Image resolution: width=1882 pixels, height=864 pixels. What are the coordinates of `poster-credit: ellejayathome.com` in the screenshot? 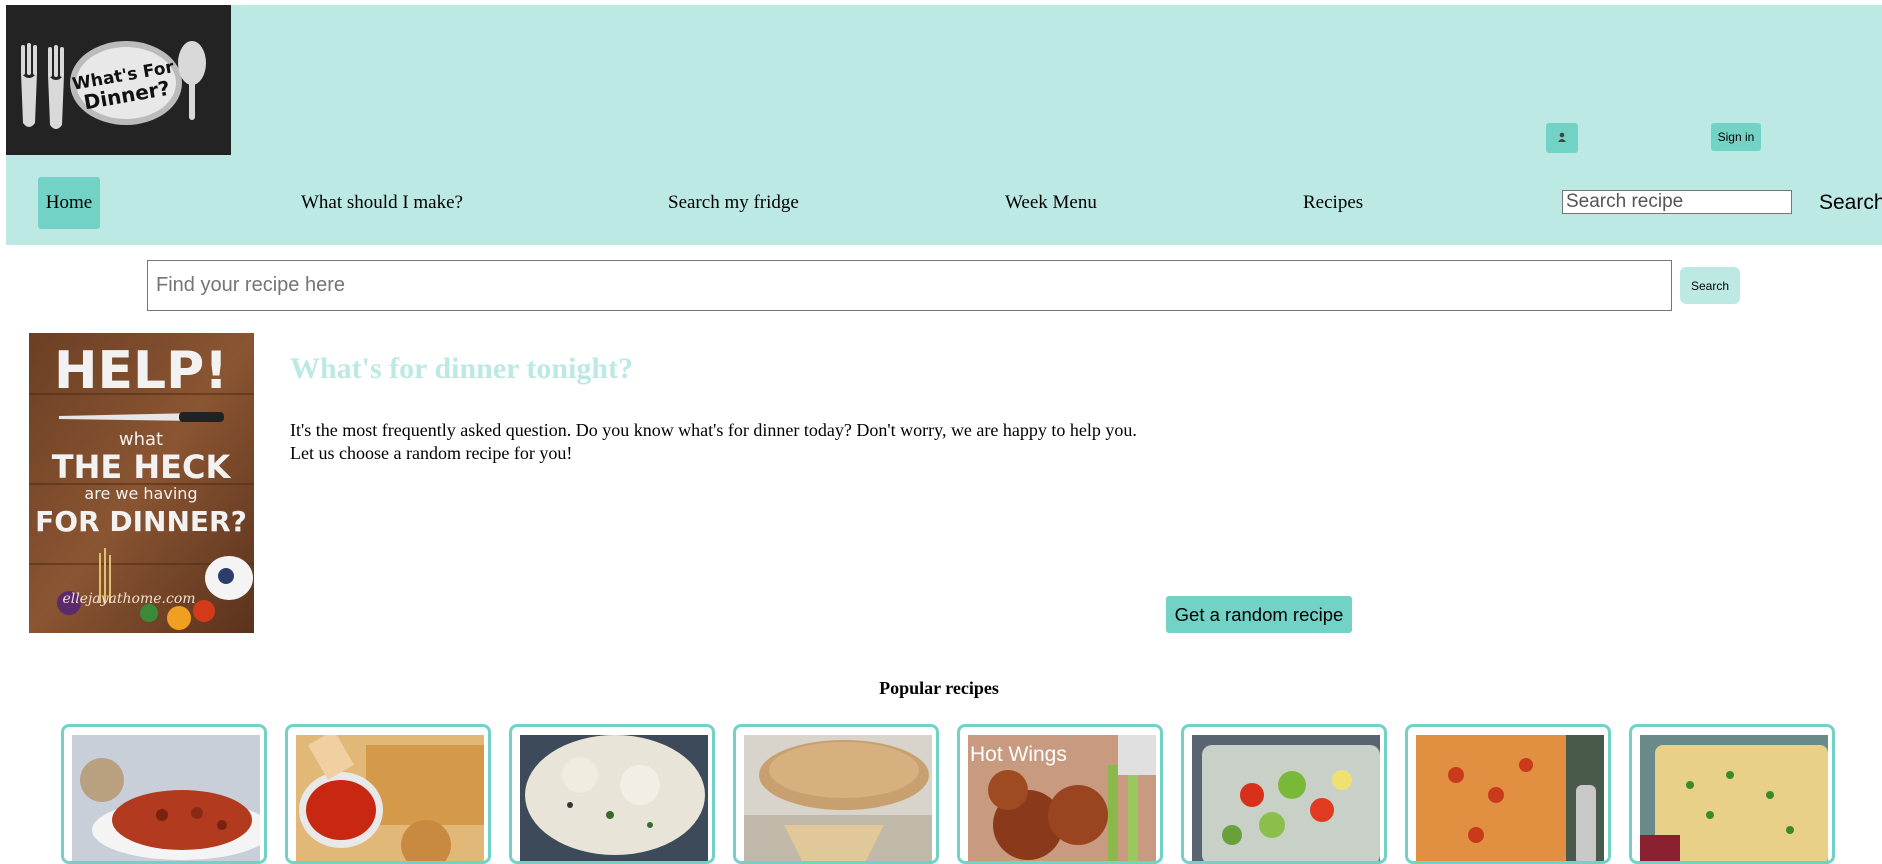 It's located at (128, 599).